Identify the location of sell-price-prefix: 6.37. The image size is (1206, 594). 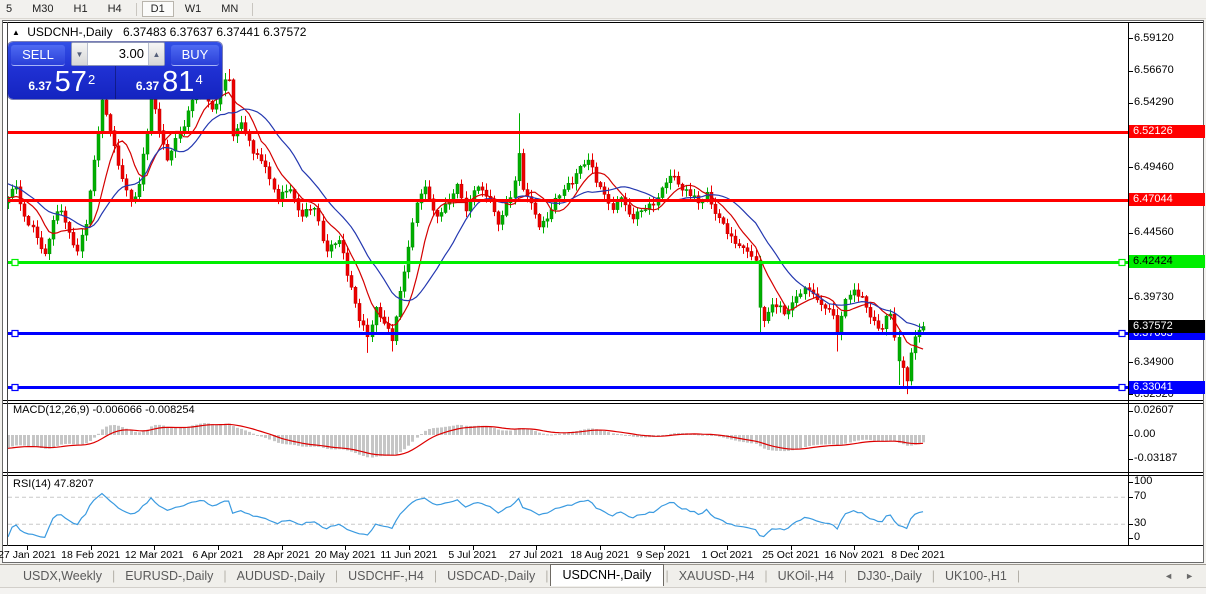
(40, 86).